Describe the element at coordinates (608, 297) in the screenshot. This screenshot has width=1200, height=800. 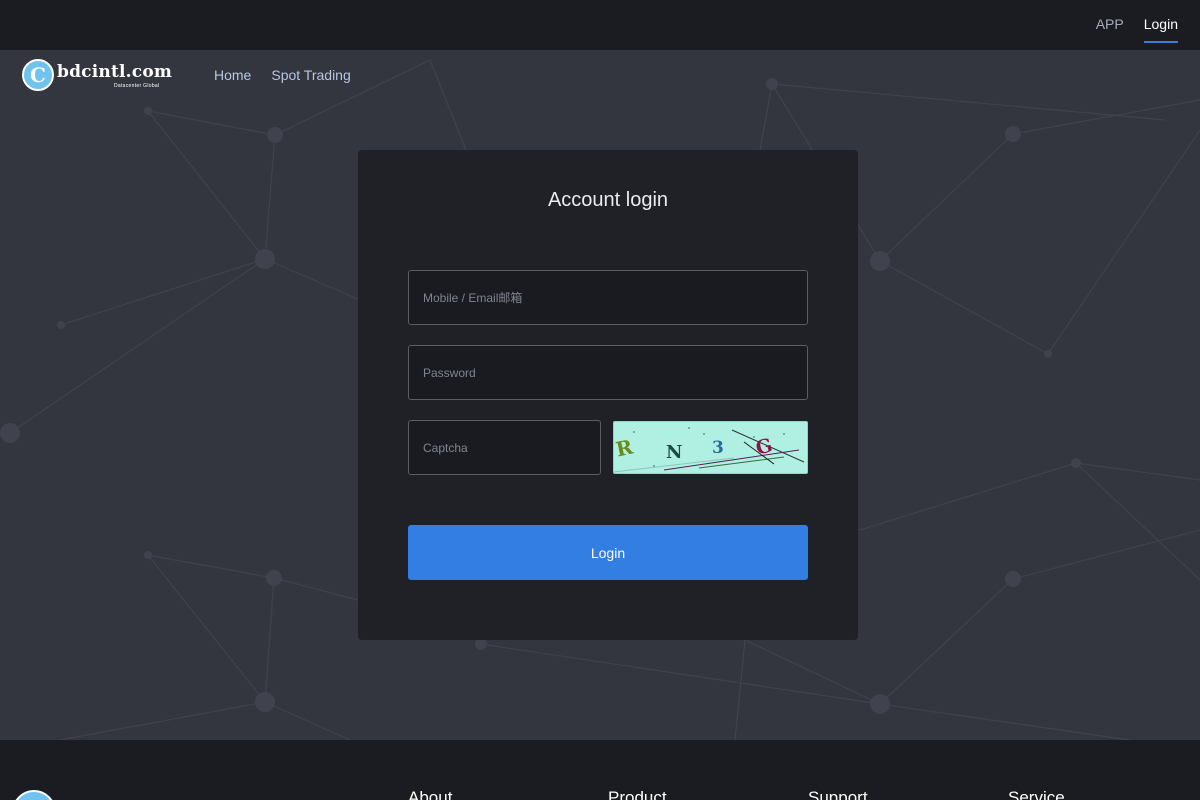
I see `username-input` at that location.